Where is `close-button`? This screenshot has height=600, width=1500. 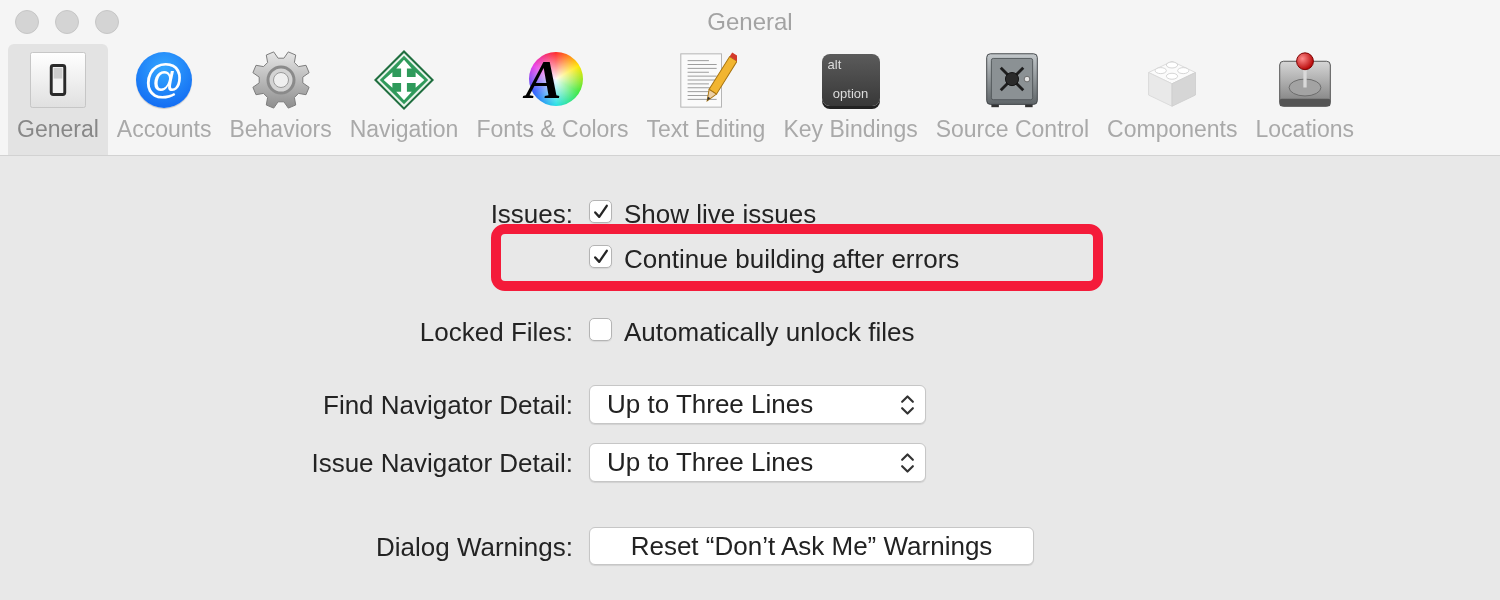
close-button is located at coordinates (27, 22).